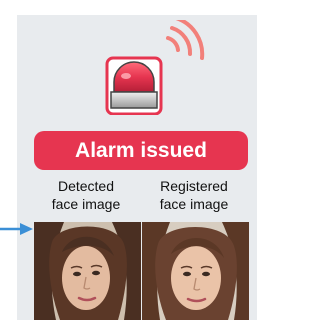 The image size is (320, 320). What do you see at coordinates (16, 229) in the screenshot?
I see `right-arrow-icon` at bounding box center [16, 229].